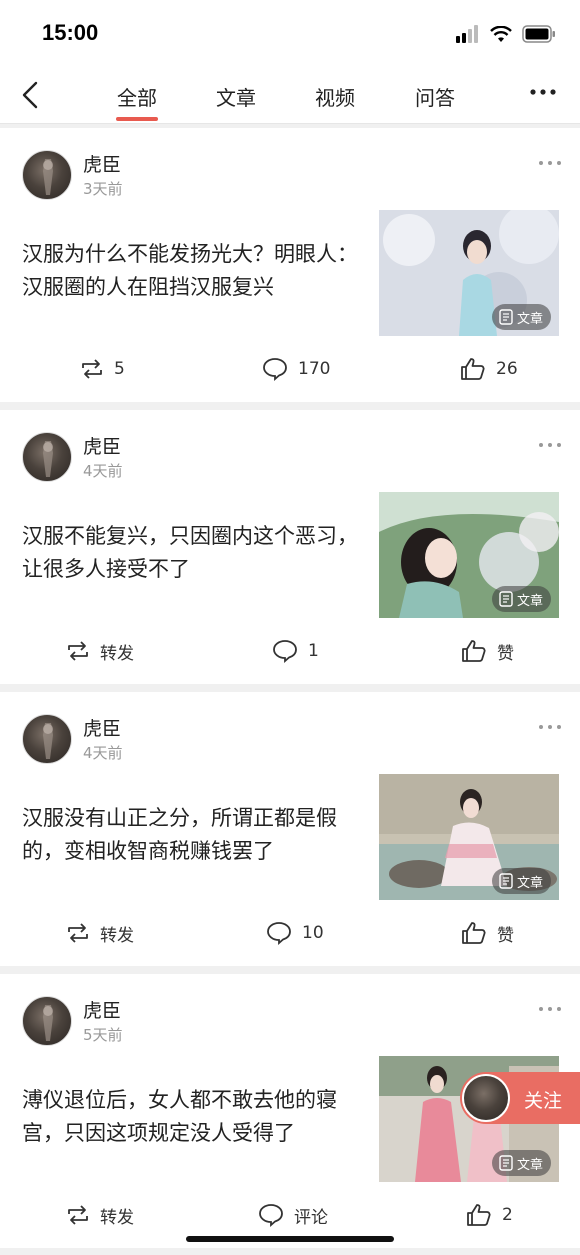 This screenshot has width=580, height=1255. I want to click on post-time: 3天前, so click(103, 189).